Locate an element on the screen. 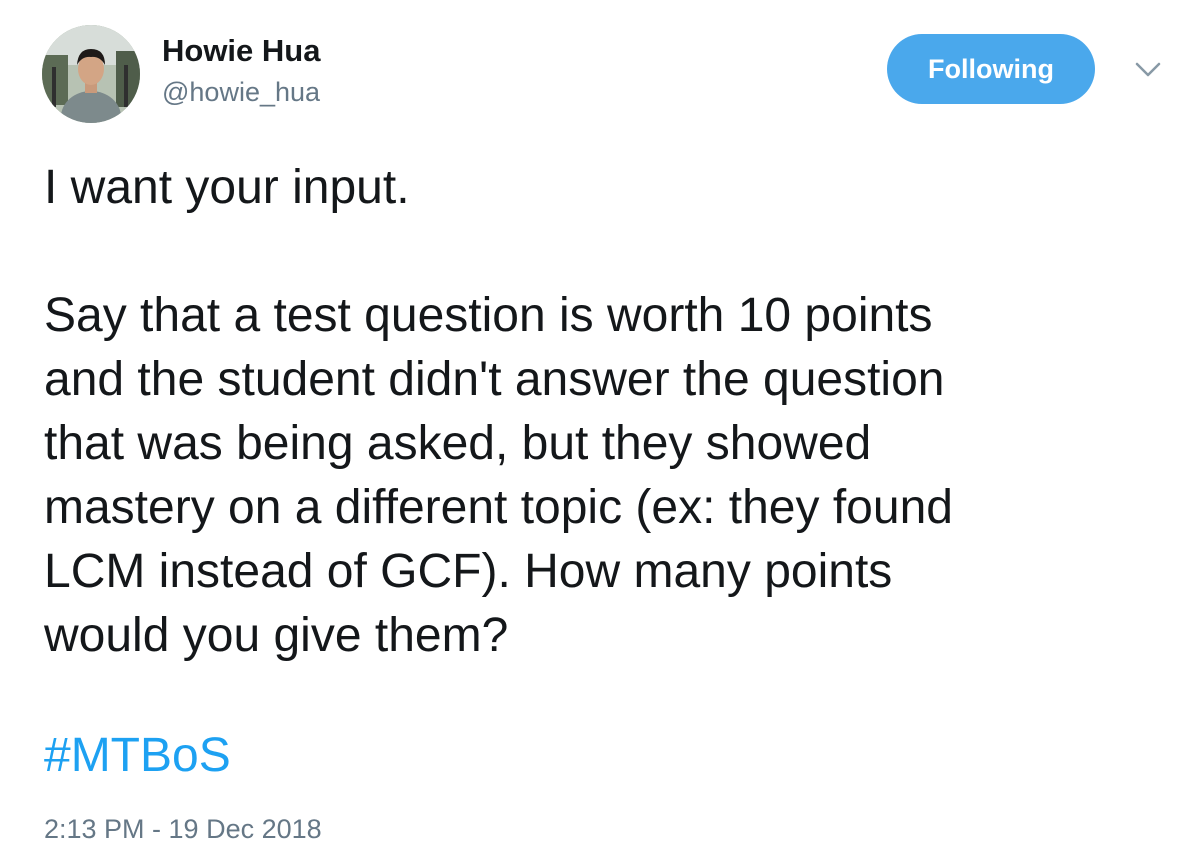 The image size is (1204, 860). author-avatar is located at coordinates (91, 74).